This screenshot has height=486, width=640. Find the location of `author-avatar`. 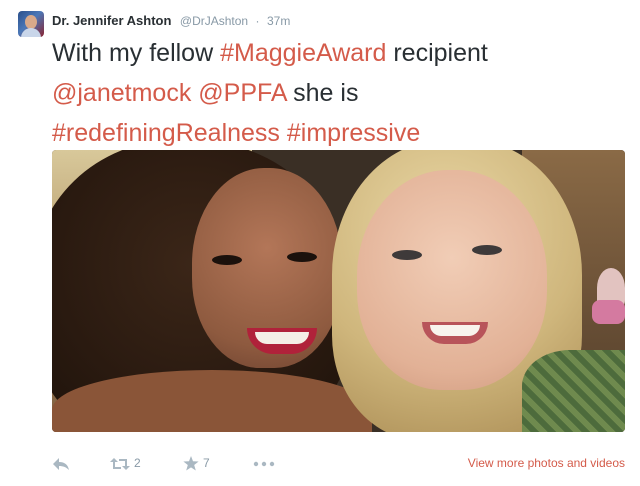

author-avatar is located at coordinates (31, 24).